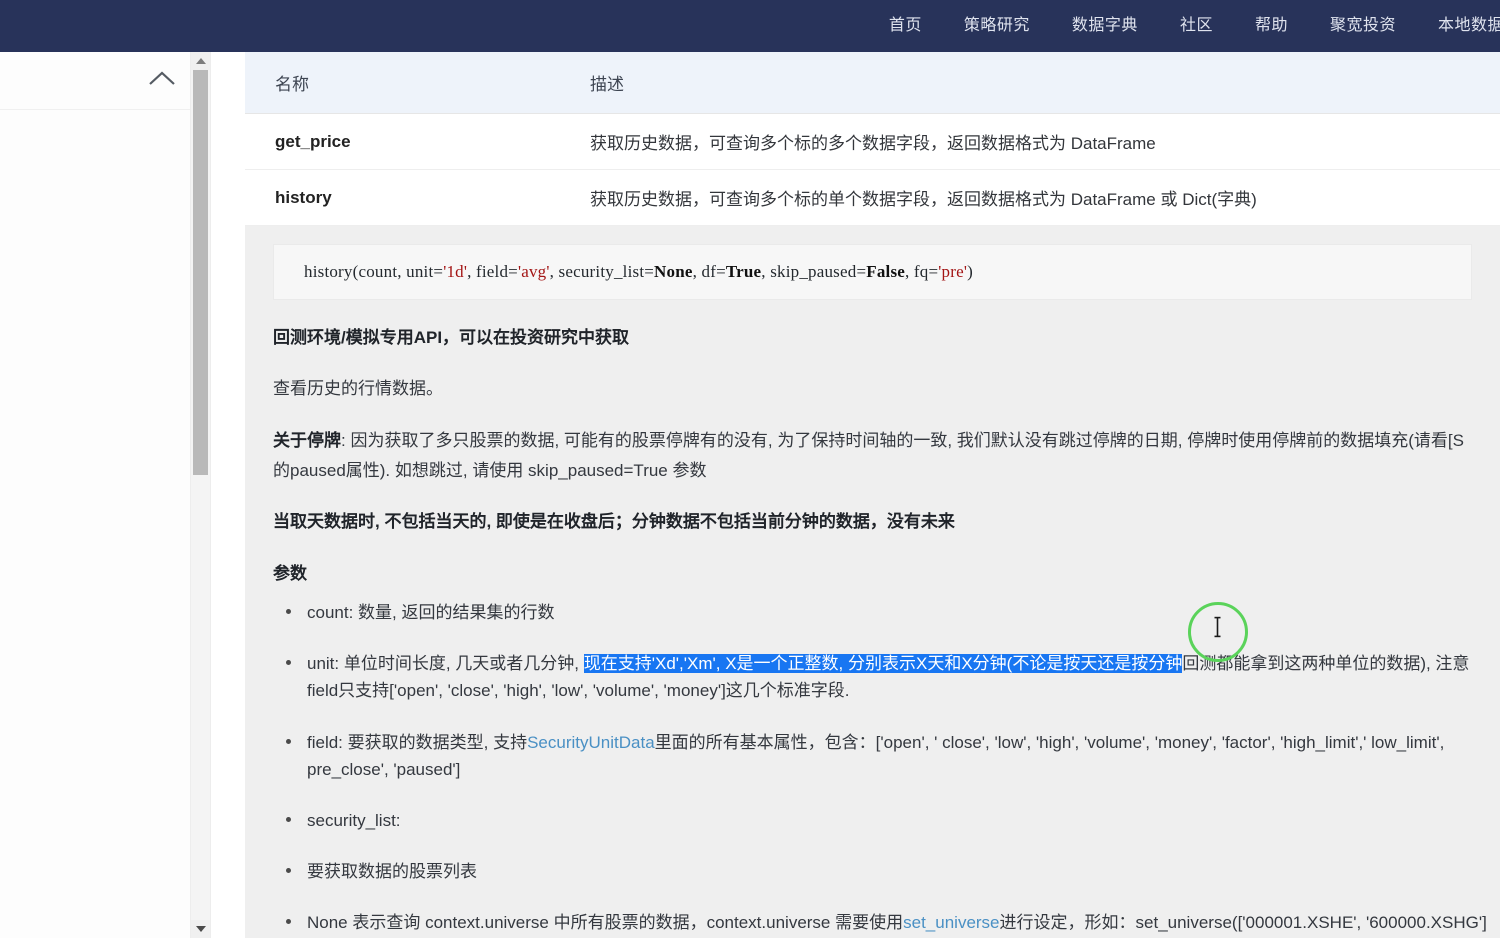 The width and height of the screenshot is (1500, 938). Describe the element at coordinates (228, 495) in the screenshot. I see `content-left-gutter` at that location.